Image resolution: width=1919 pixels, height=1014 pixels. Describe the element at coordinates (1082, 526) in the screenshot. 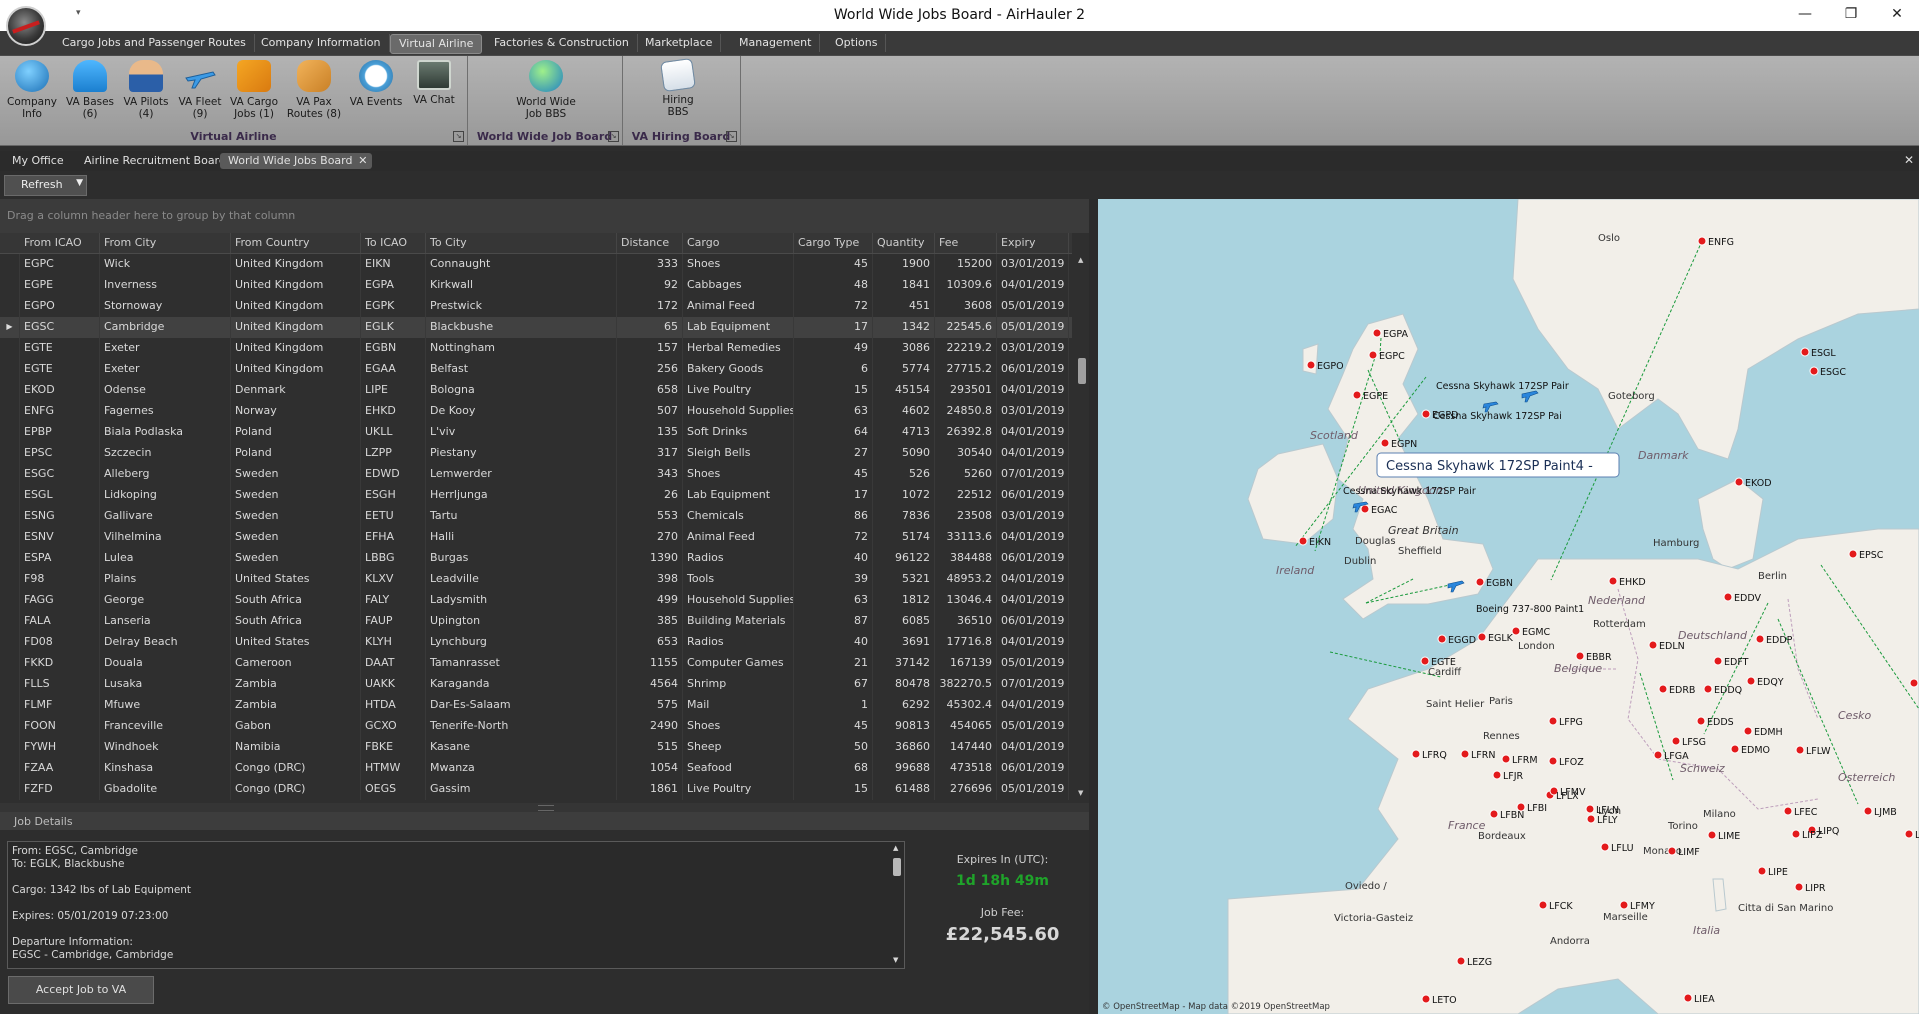

I see `grid-scrollbar: ▲ ▼` at that location.